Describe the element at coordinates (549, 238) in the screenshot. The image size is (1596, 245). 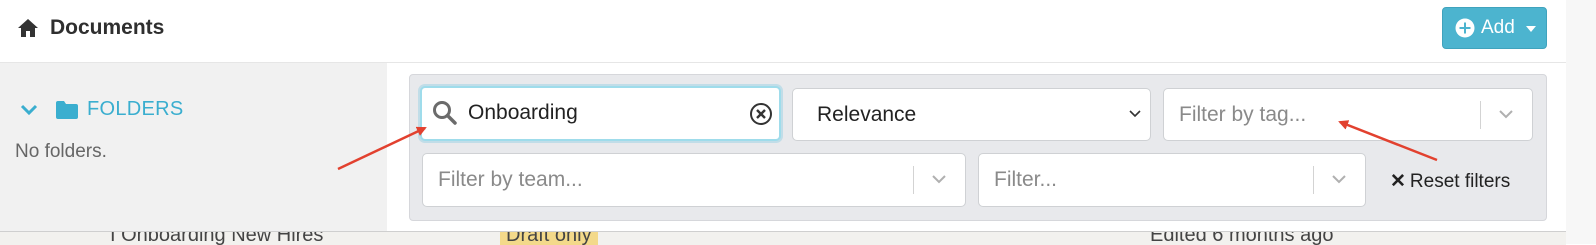
I see `draft-badge: Draft only` at that location.